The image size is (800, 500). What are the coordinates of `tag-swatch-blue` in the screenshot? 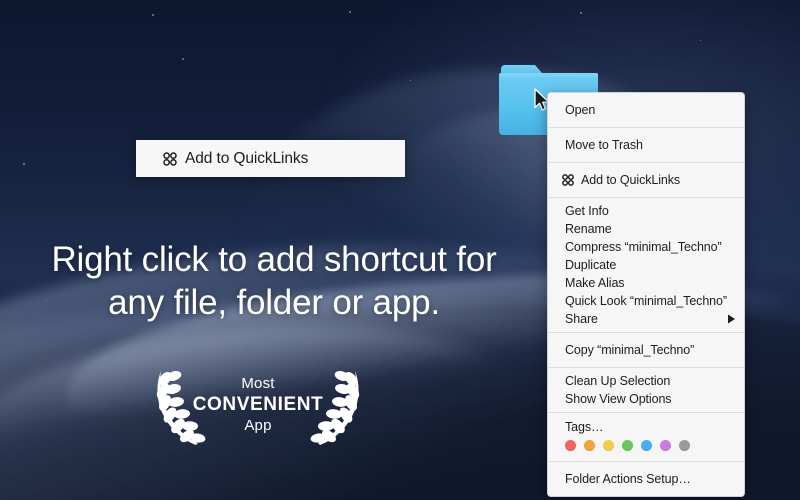 It's located at (646, 445).